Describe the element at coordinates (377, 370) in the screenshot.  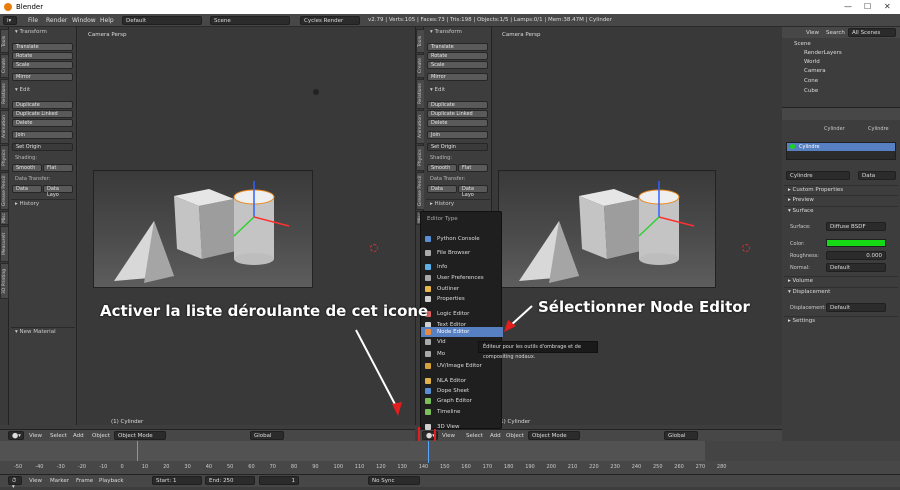
I see `arrow-left-shaft` at that location.